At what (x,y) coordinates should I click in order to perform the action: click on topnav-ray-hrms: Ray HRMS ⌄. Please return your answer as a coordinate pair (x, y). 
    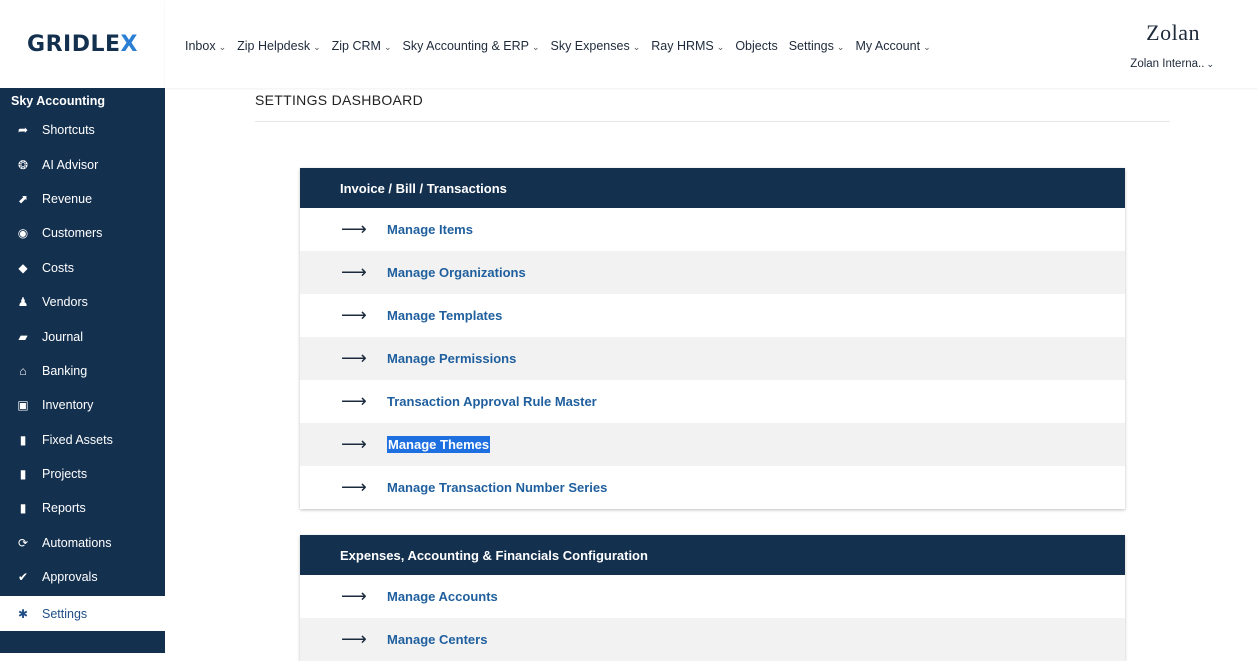
    Looking at the image, I should click on (687, 46).